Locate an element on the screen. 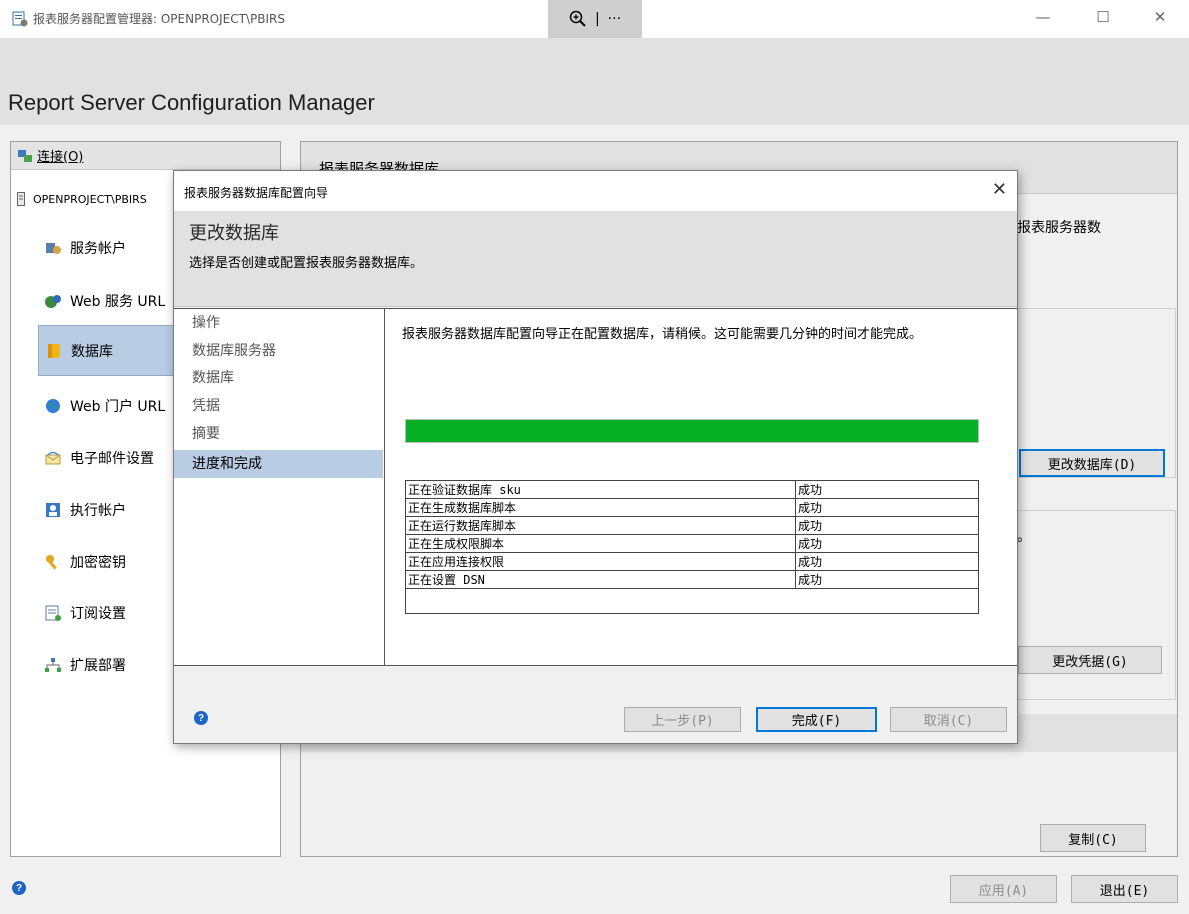 The height and width of the screenshot is (914, 1189). sidebar-item-label: Web 服务 URL is located at coordinates (118, 301).